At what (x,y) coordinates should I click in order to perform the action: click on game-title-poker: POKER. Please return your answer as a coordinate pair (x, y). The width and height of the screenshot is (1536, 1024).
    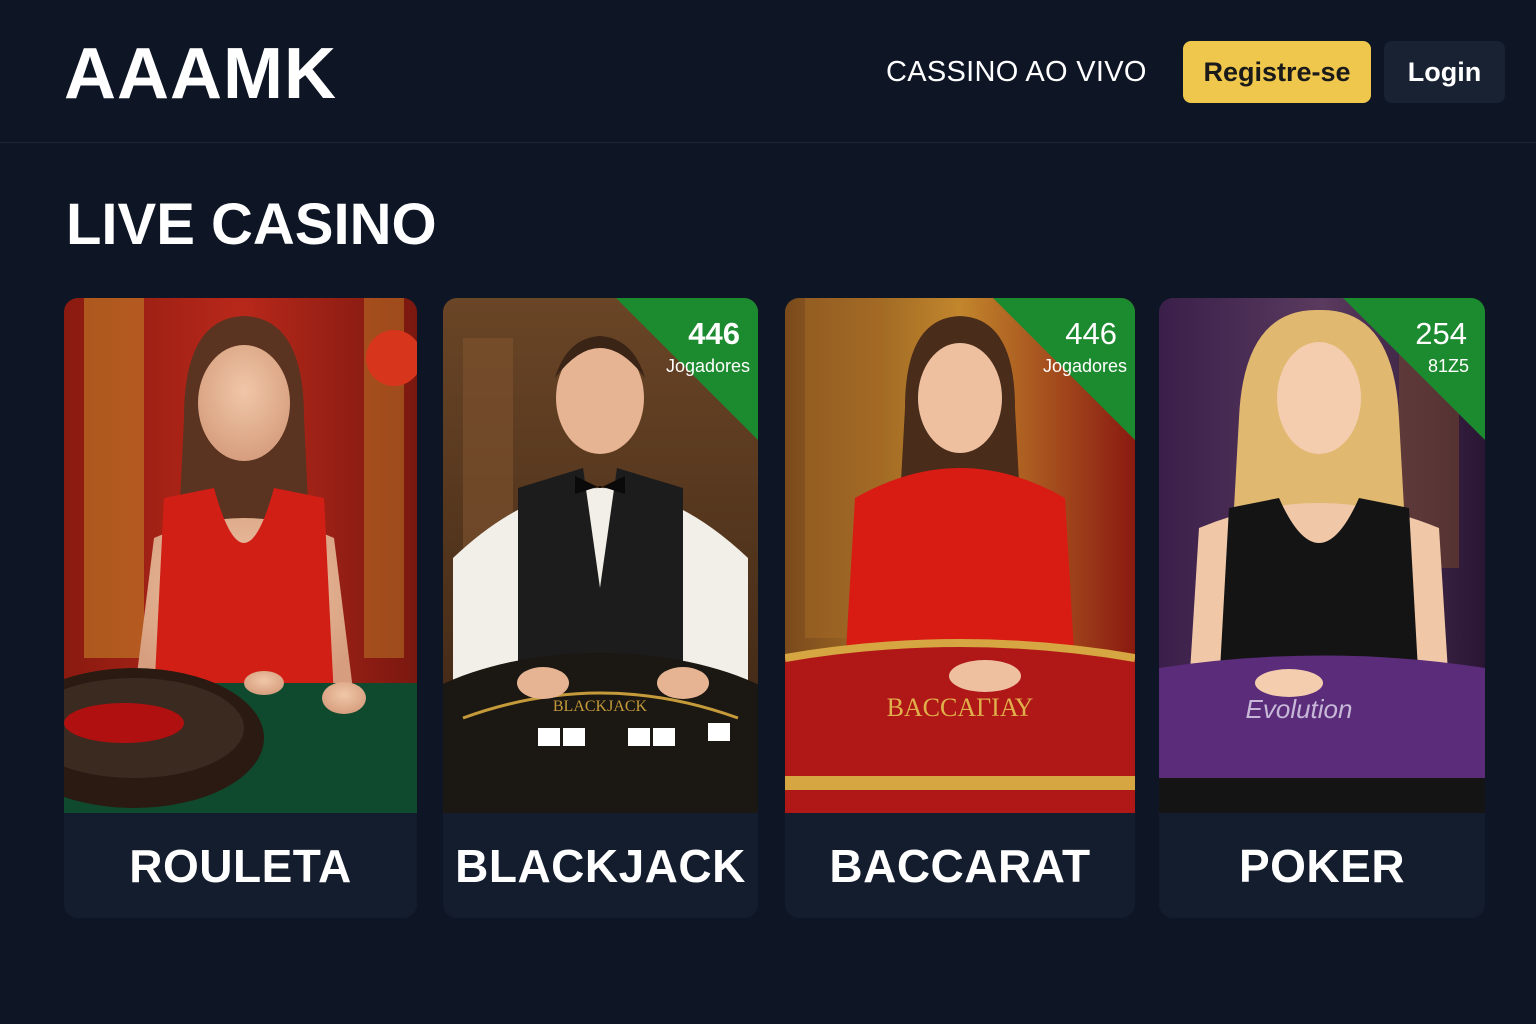
    Looking at the image, I should click on (1322, 865).